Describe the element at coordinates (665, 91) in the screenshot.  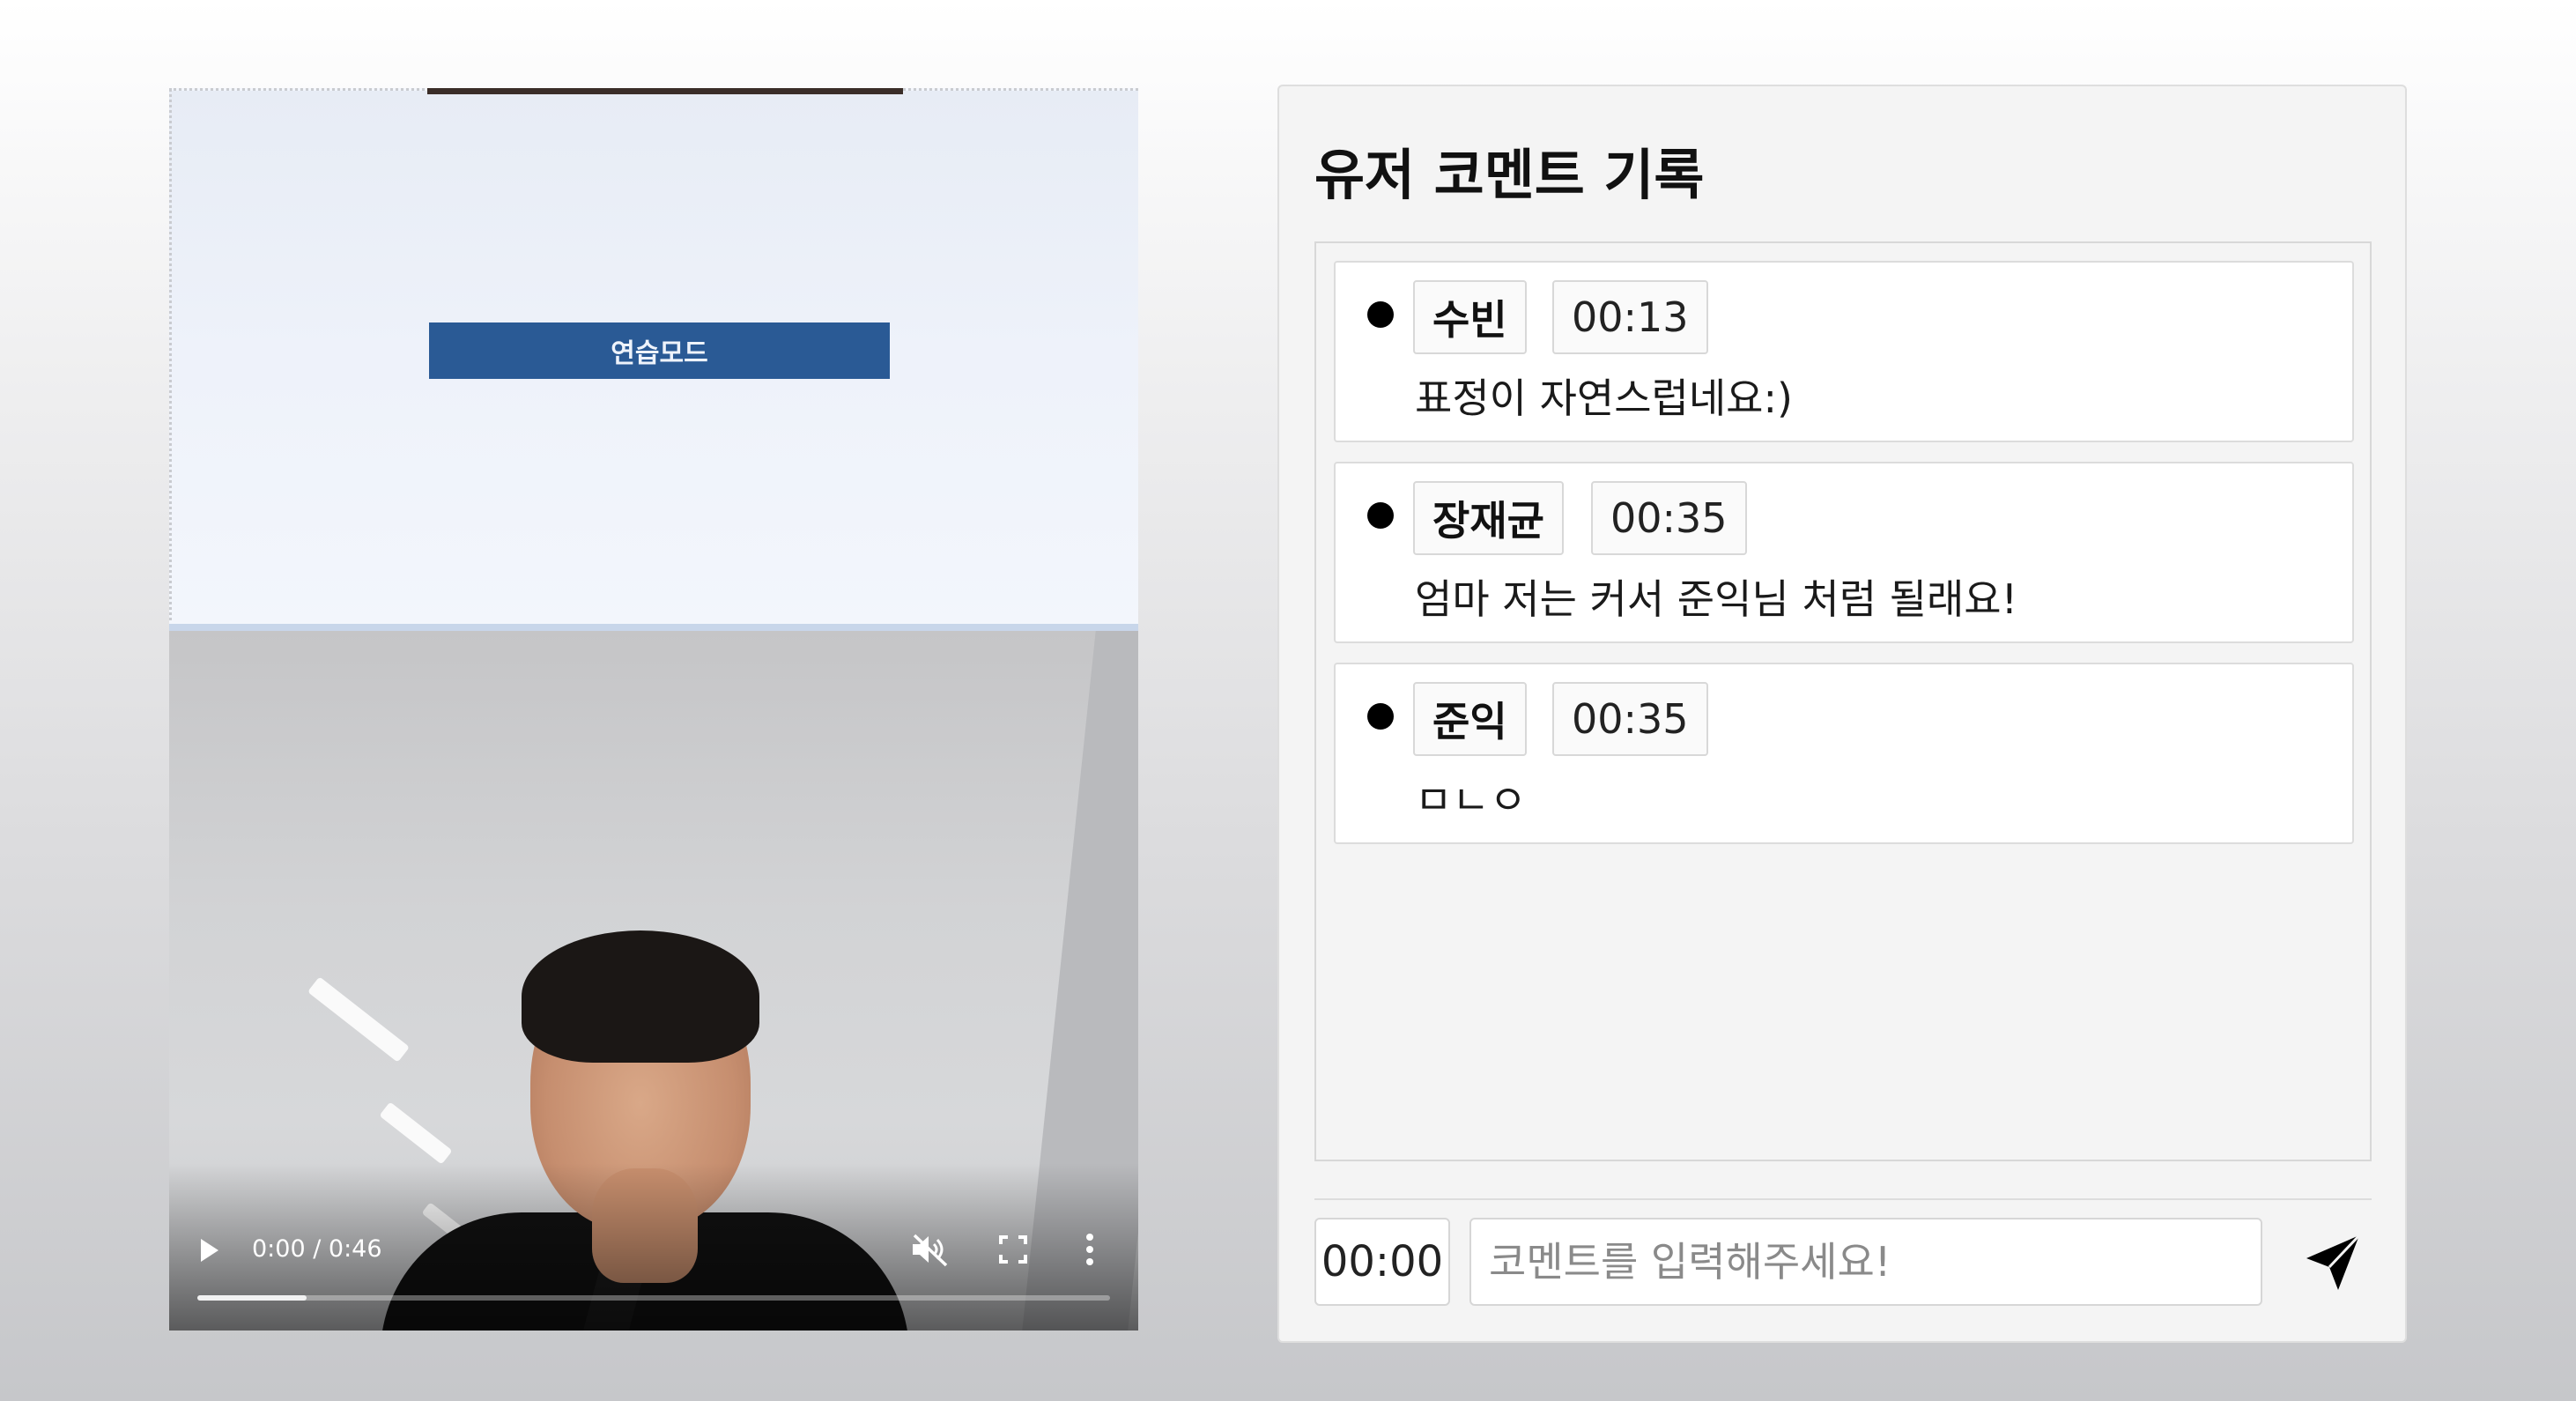
I see `video-frame-top-strip` at that location.